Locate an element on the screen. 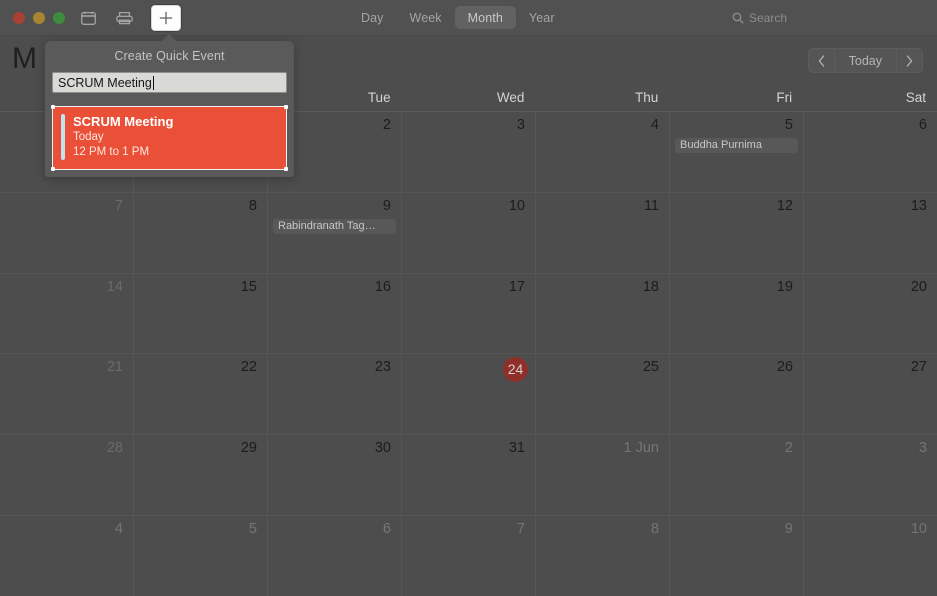 The width and height of the screenshot is (937, 596). day-cell: 23 is located at coordinates (335, 394).